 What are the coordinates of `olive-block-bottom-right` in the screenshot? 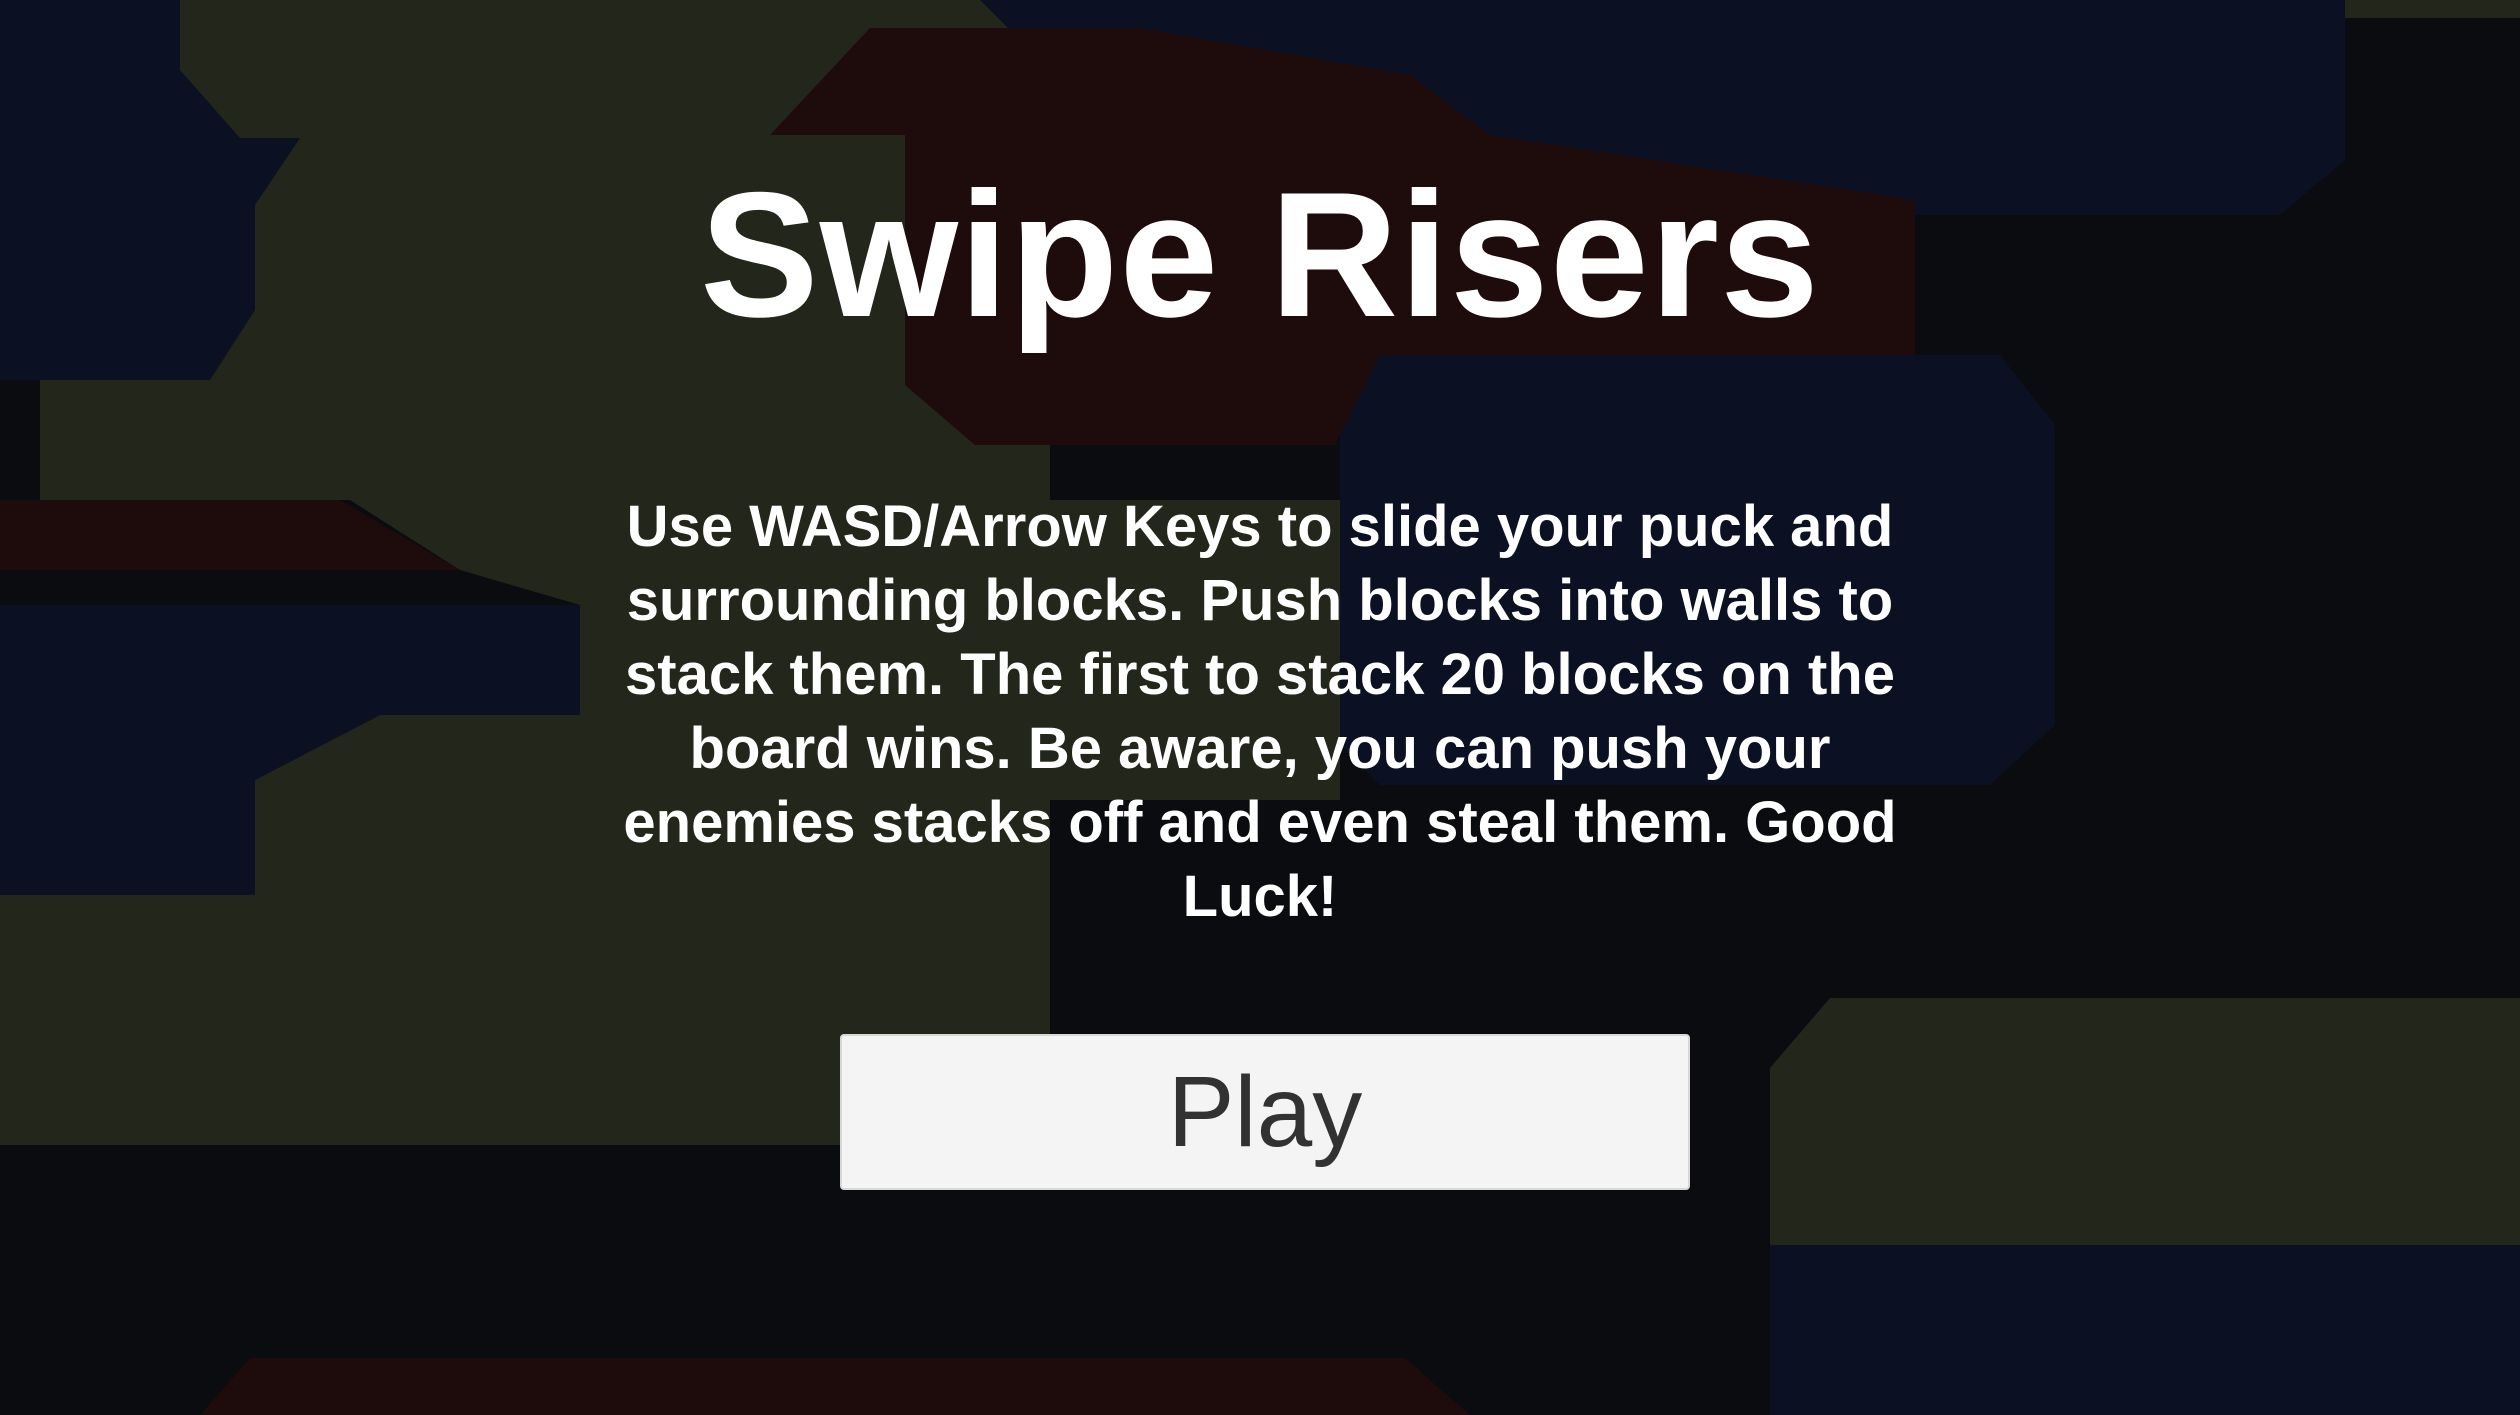 It's located at (2145, 1121).